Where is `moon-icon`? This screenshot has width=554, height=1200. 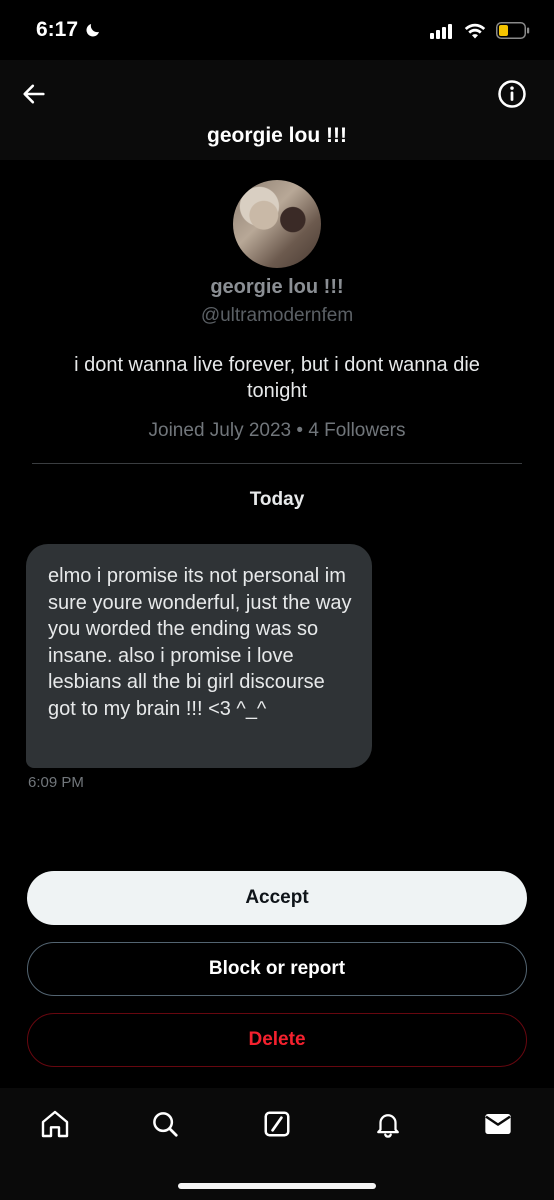
moon-icon is located at coordinates (93, 30).